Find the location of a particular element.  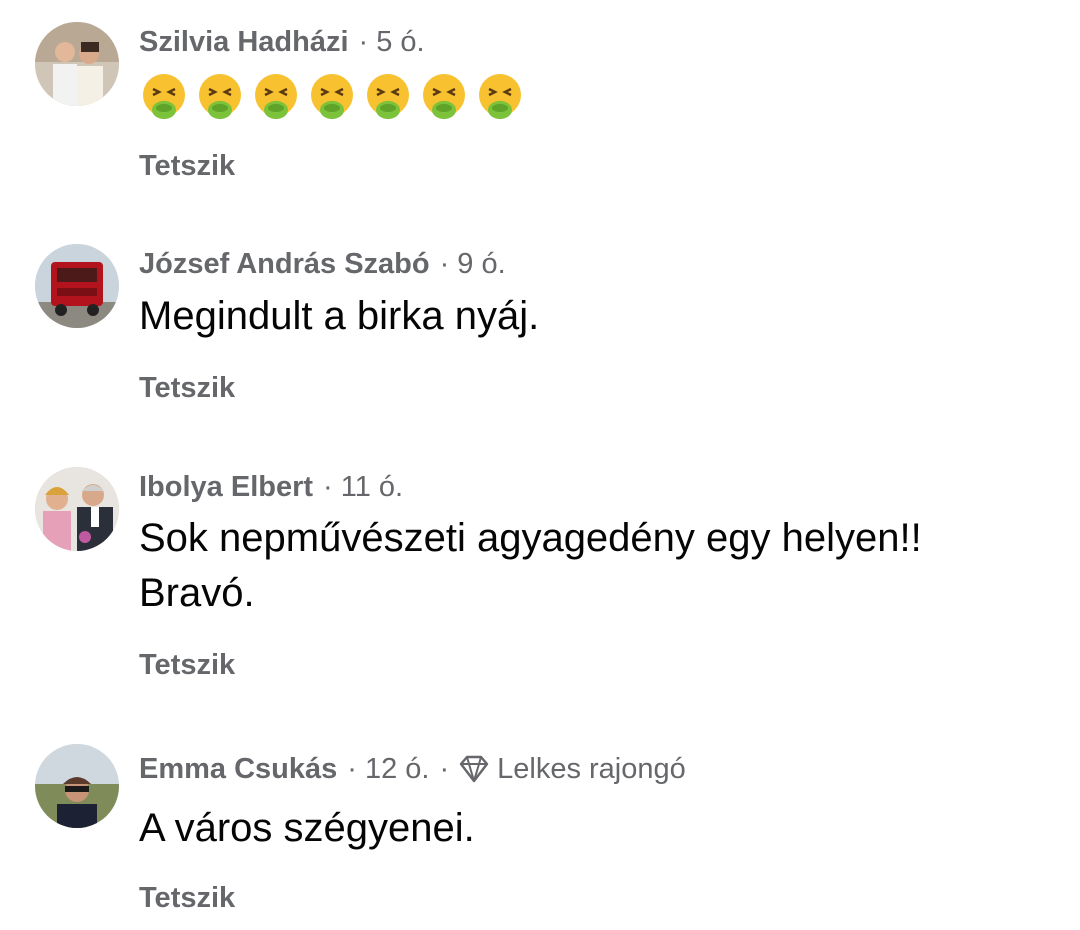

comment-text: A város szégyenei. is located at coordinates (307, 828).